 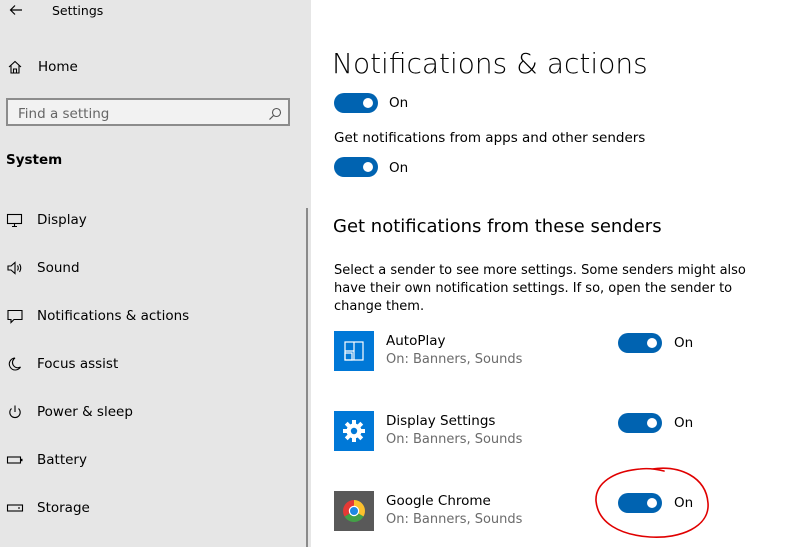 I want to click on search-box, so click(x=148, y=112).